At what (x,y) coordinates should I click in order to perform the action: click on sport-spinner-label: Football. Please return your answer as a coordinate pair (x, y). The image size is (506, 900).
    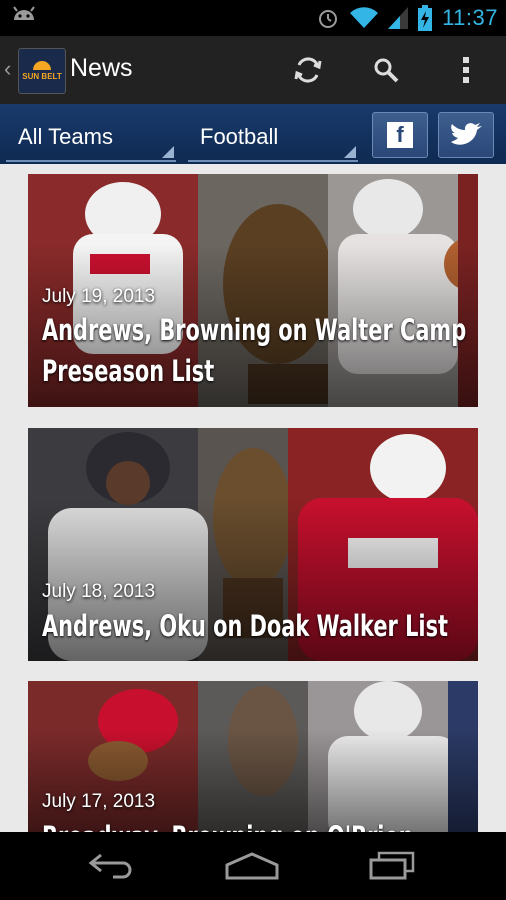
    Looking at the image, I should click on (239, 136).